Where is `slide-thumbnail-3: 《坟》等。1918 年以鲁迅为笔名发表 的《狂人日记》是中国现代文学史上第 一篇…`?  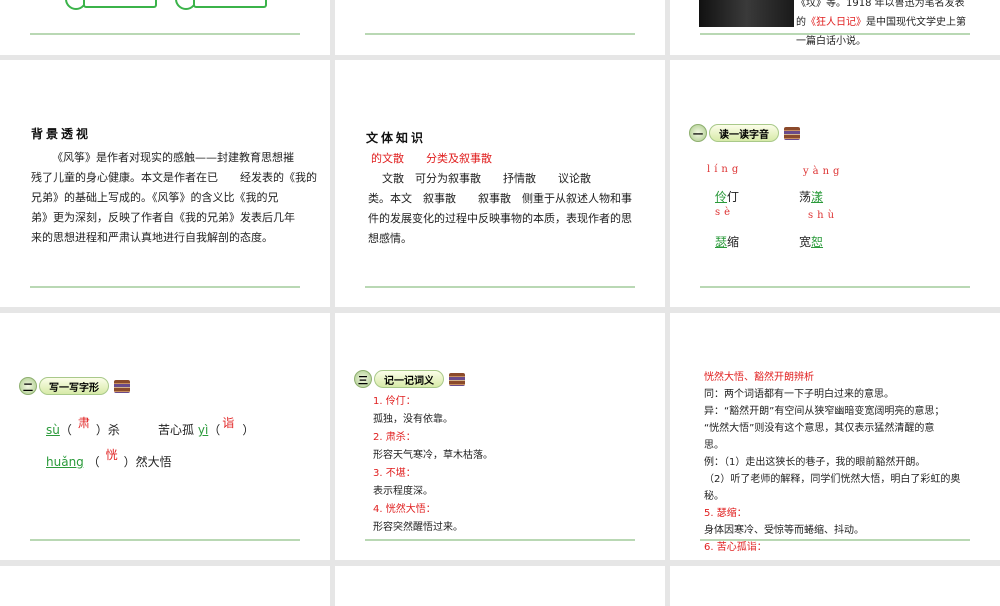 slide-thumbnail-3: 《坟》等。1918 年以鲁迅为笔名发表 的《狂人日记》是中国现代文学史上第 一篇… is located at coordinates (835, 27).